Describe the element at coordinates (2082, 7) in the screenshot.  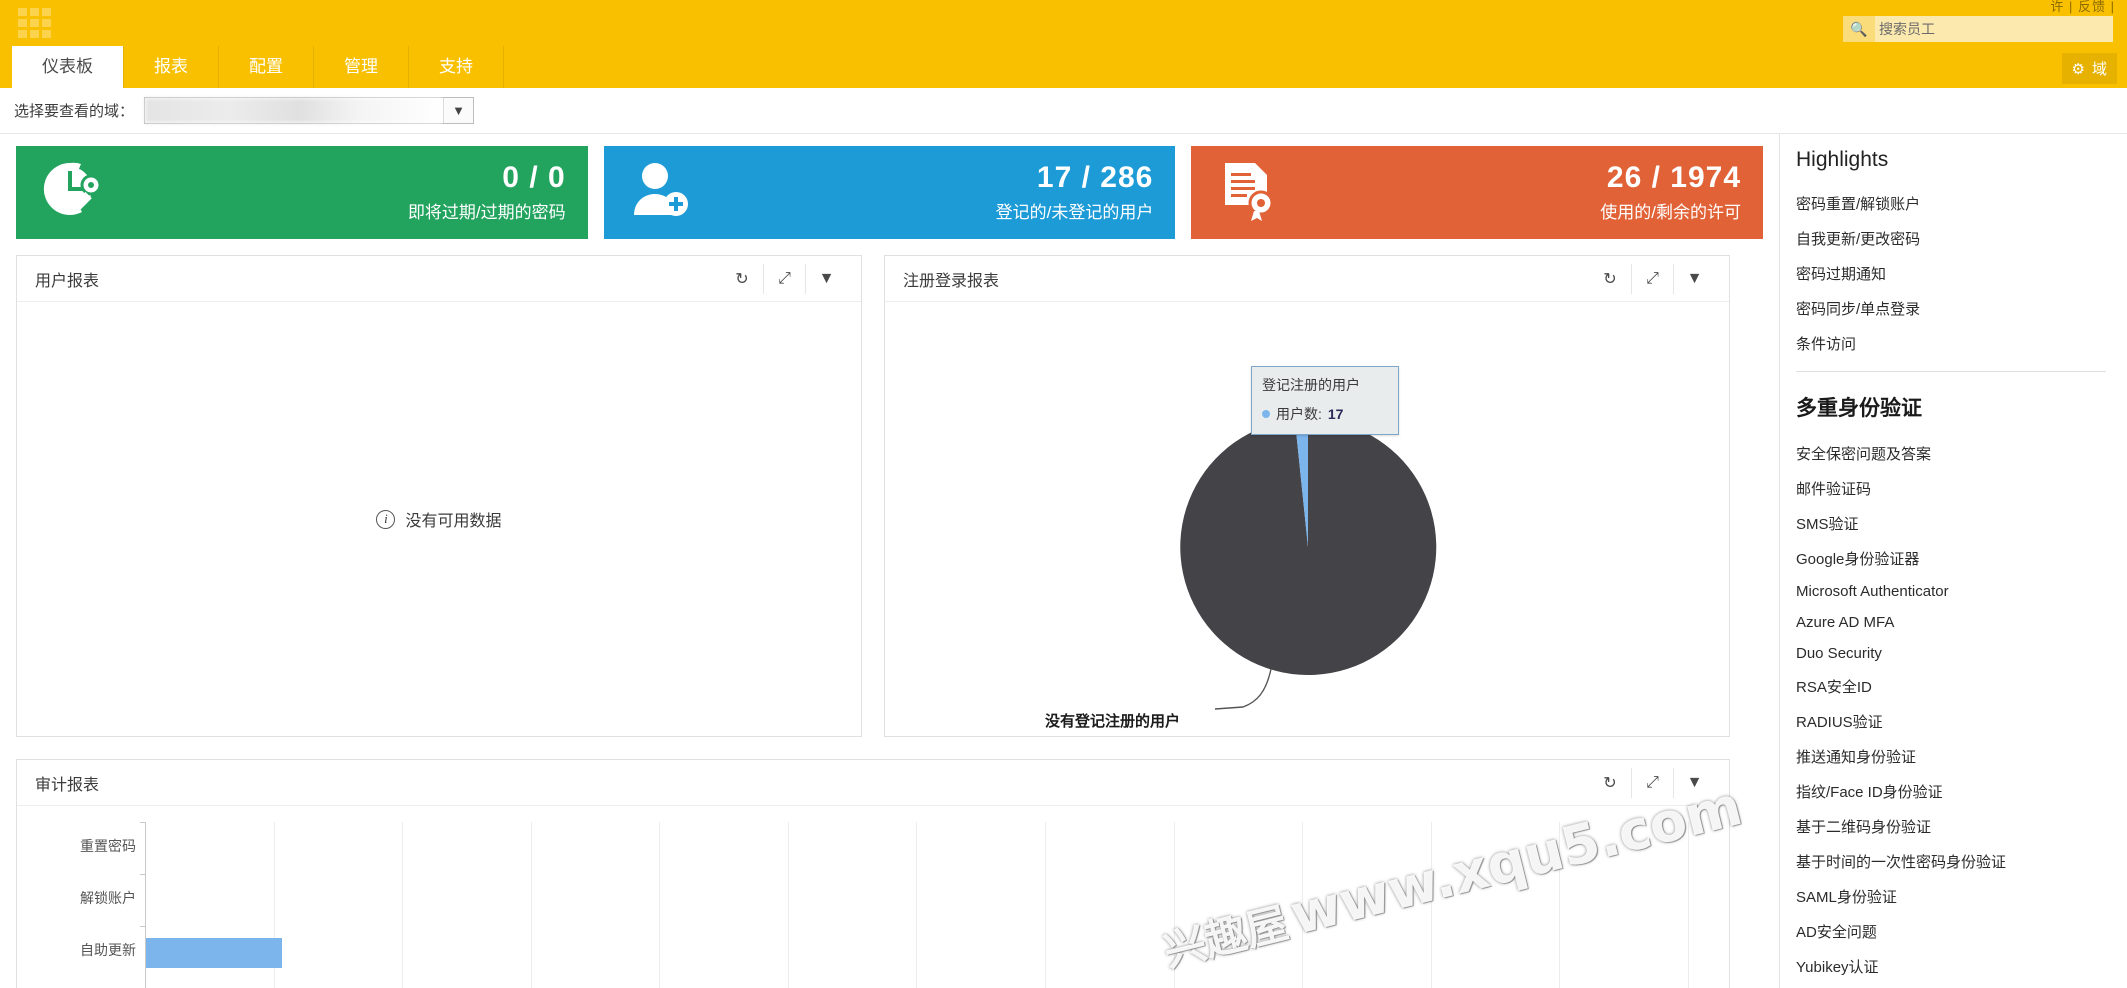
I see `top-right-links: 许 | 反馈 |` at that location.